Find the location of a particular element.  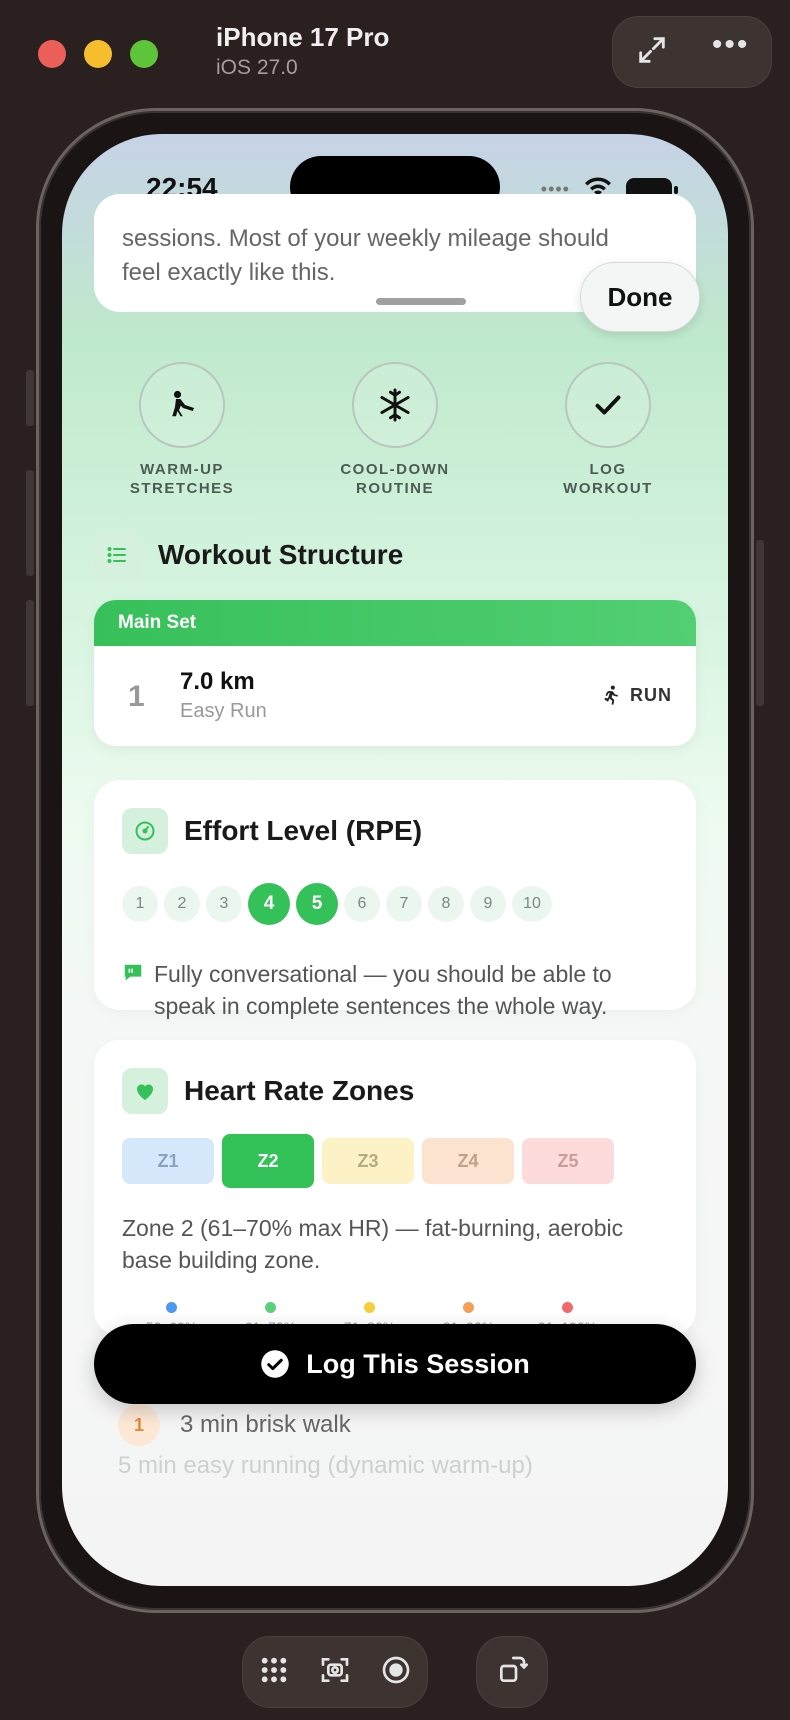

run-tag-label: RUN is located at coordinates (651, 694).